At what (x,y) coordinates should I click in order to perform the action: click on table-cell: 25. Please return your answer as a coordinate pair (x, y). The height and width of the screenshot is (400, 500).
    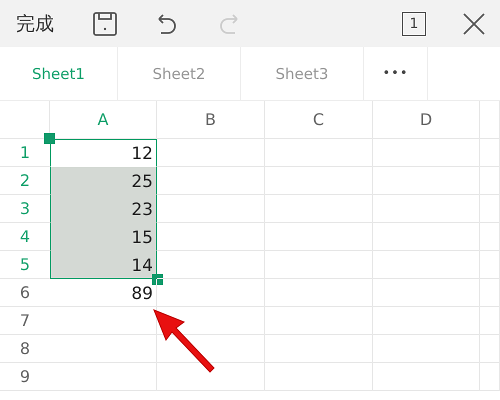
    Looking at the image, I should click on (103, 181).